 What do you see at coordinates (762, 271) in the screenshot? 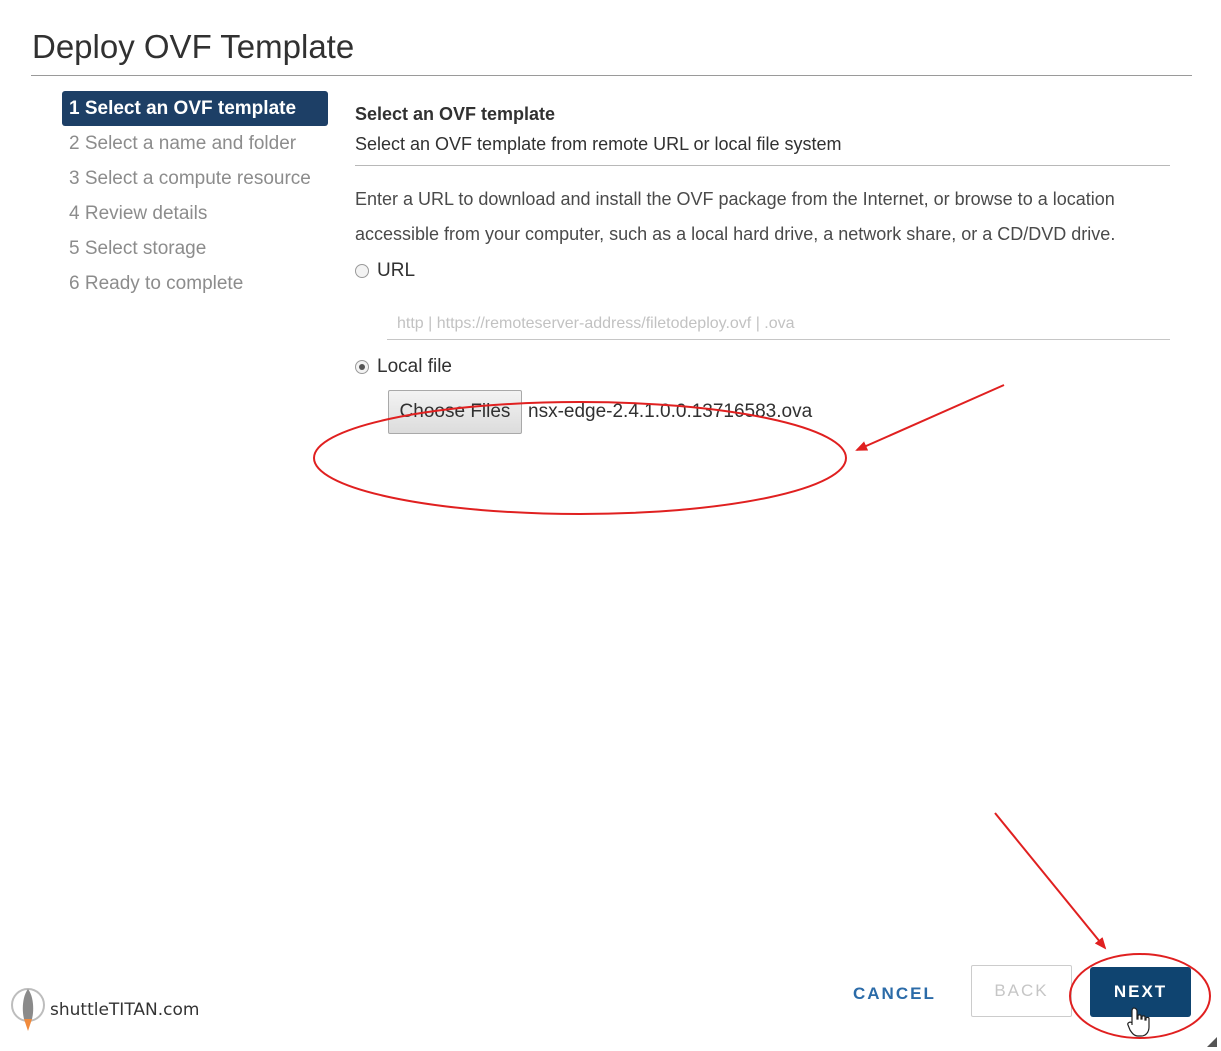
I see `url-option: URL` at bounding box center [762, 271].